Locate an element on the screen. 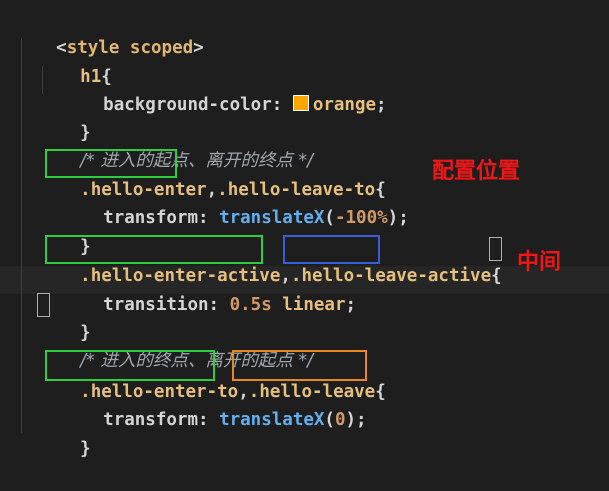  highlight-hello-enter-to is located at coordinates (130, 365).